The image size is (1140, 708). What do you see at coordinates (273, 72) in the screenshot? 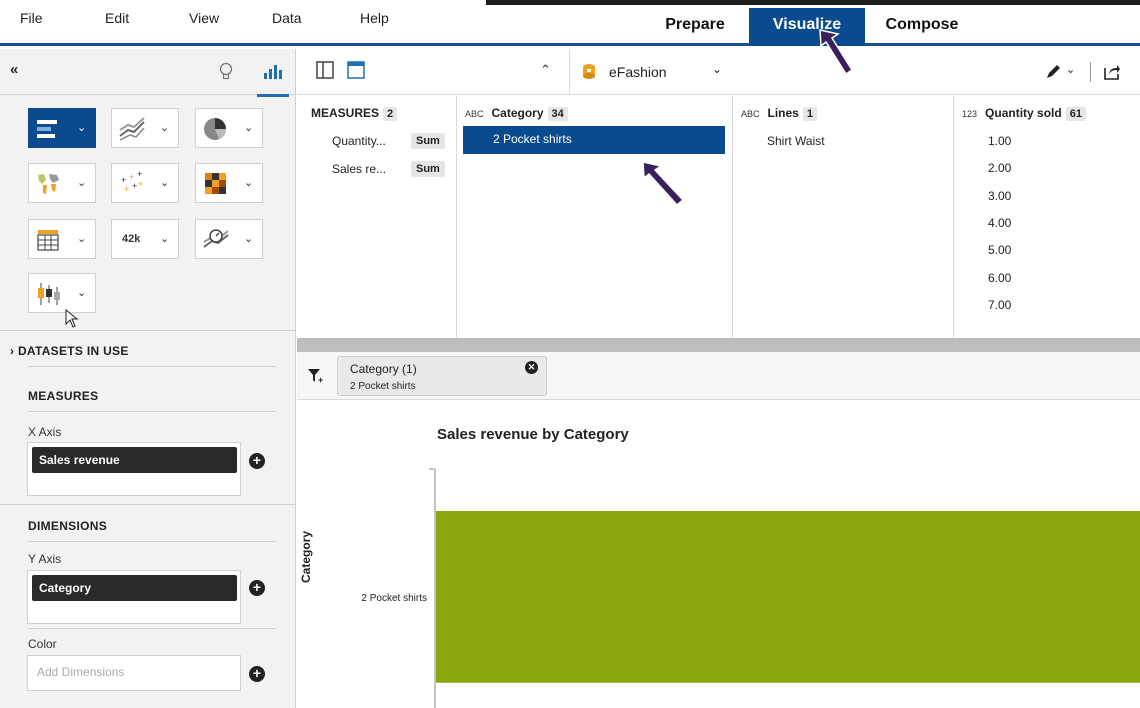
I see `chart-builder-icon` at bounding box center [273, 72].